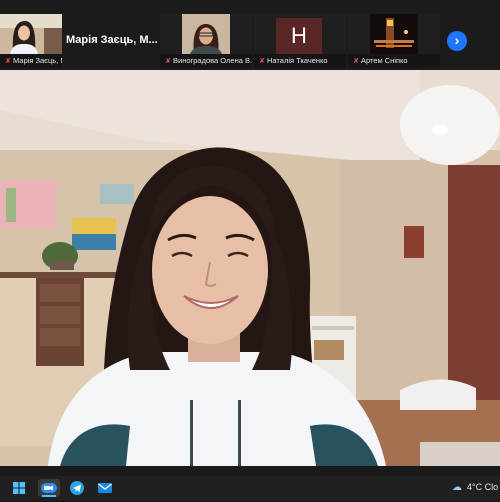 This screenshot has width=500, height=502. I want to click on weather-text: Clo, so click(491, 487).